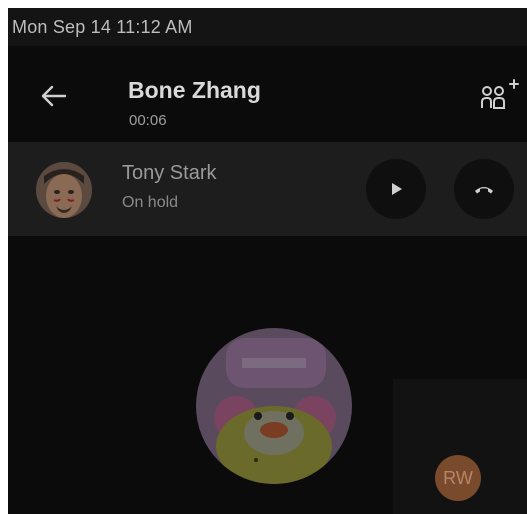  I want to click on held-call-status: On hold, so click(150, 202).